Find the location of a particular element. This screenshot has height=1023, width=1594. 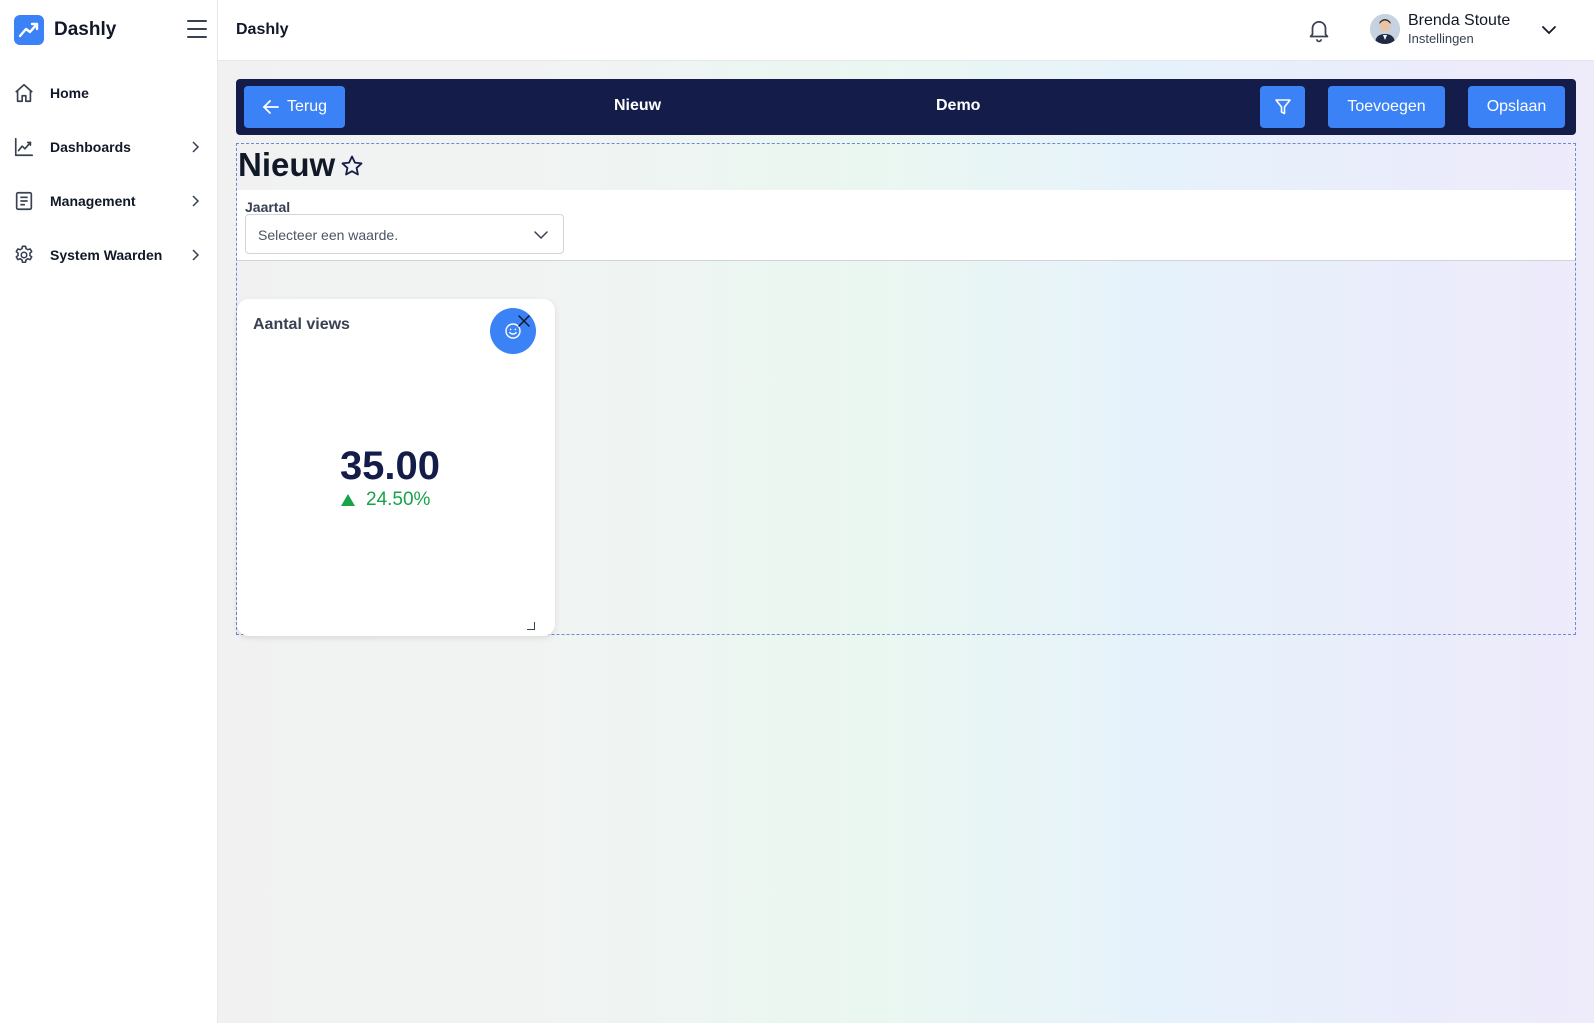

sidebar-item-management: Management is located at coordinates (108, 201).